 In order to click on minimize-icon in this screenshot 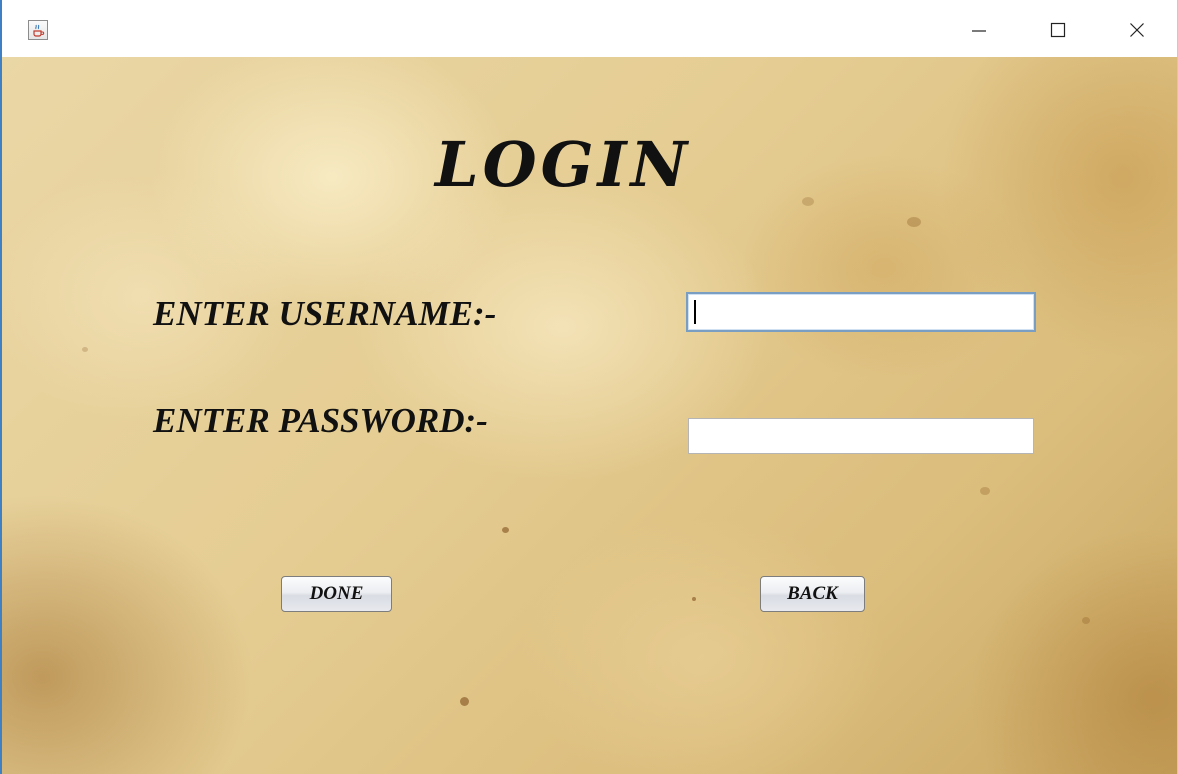, I will do `click(979, 31)`.